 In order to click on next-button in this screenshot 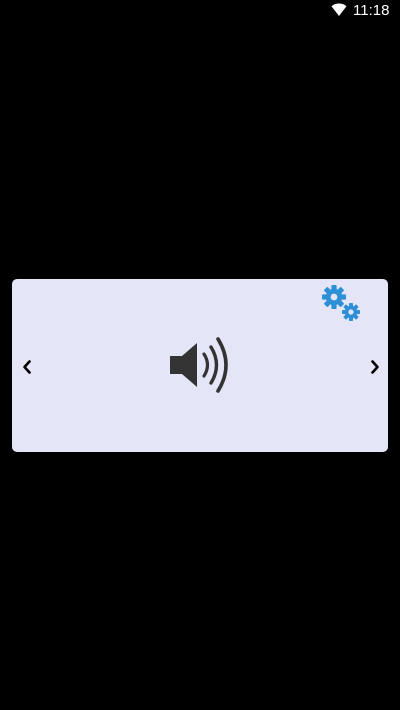, I will do `click(375, 367)`.